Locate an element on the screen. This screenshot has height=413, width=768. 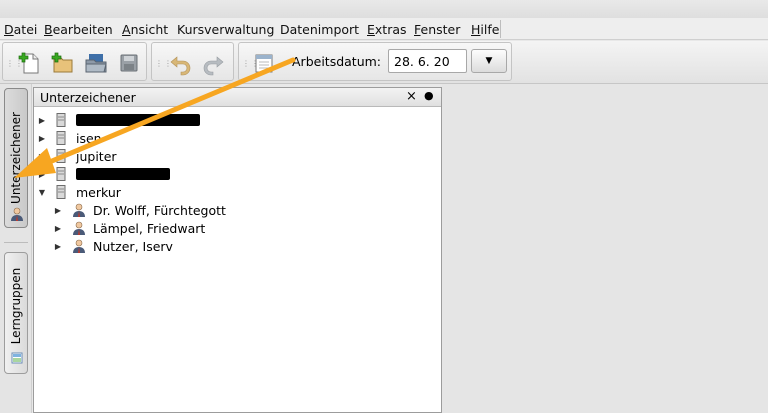
menu-datenimport: Datenimport is located at coordinates (319, 29).